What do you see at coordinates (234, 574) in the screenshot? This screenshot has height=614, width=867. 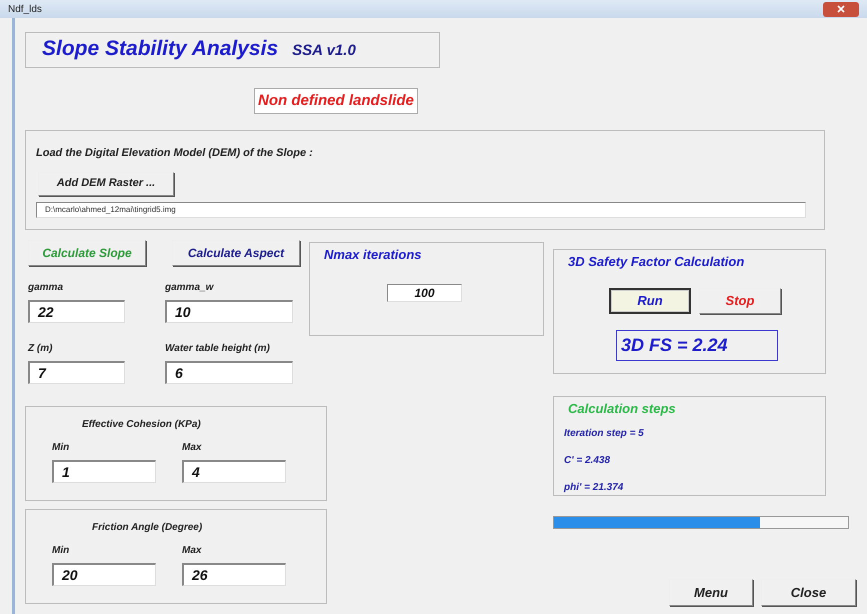 I see `range-field: 26` at bounding box center [234, 574].